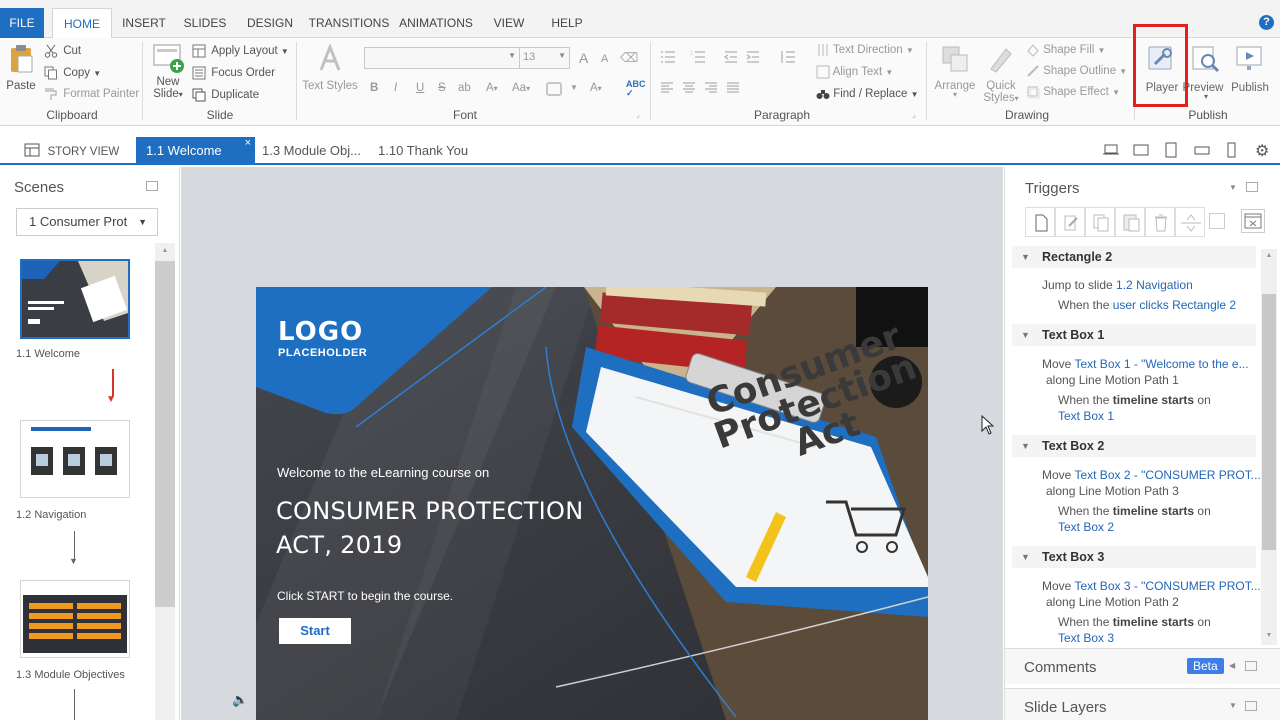  Describe the element at coordinates (205, 23) in the screenshot. I see `tab-slides: SLIDES` at that location.